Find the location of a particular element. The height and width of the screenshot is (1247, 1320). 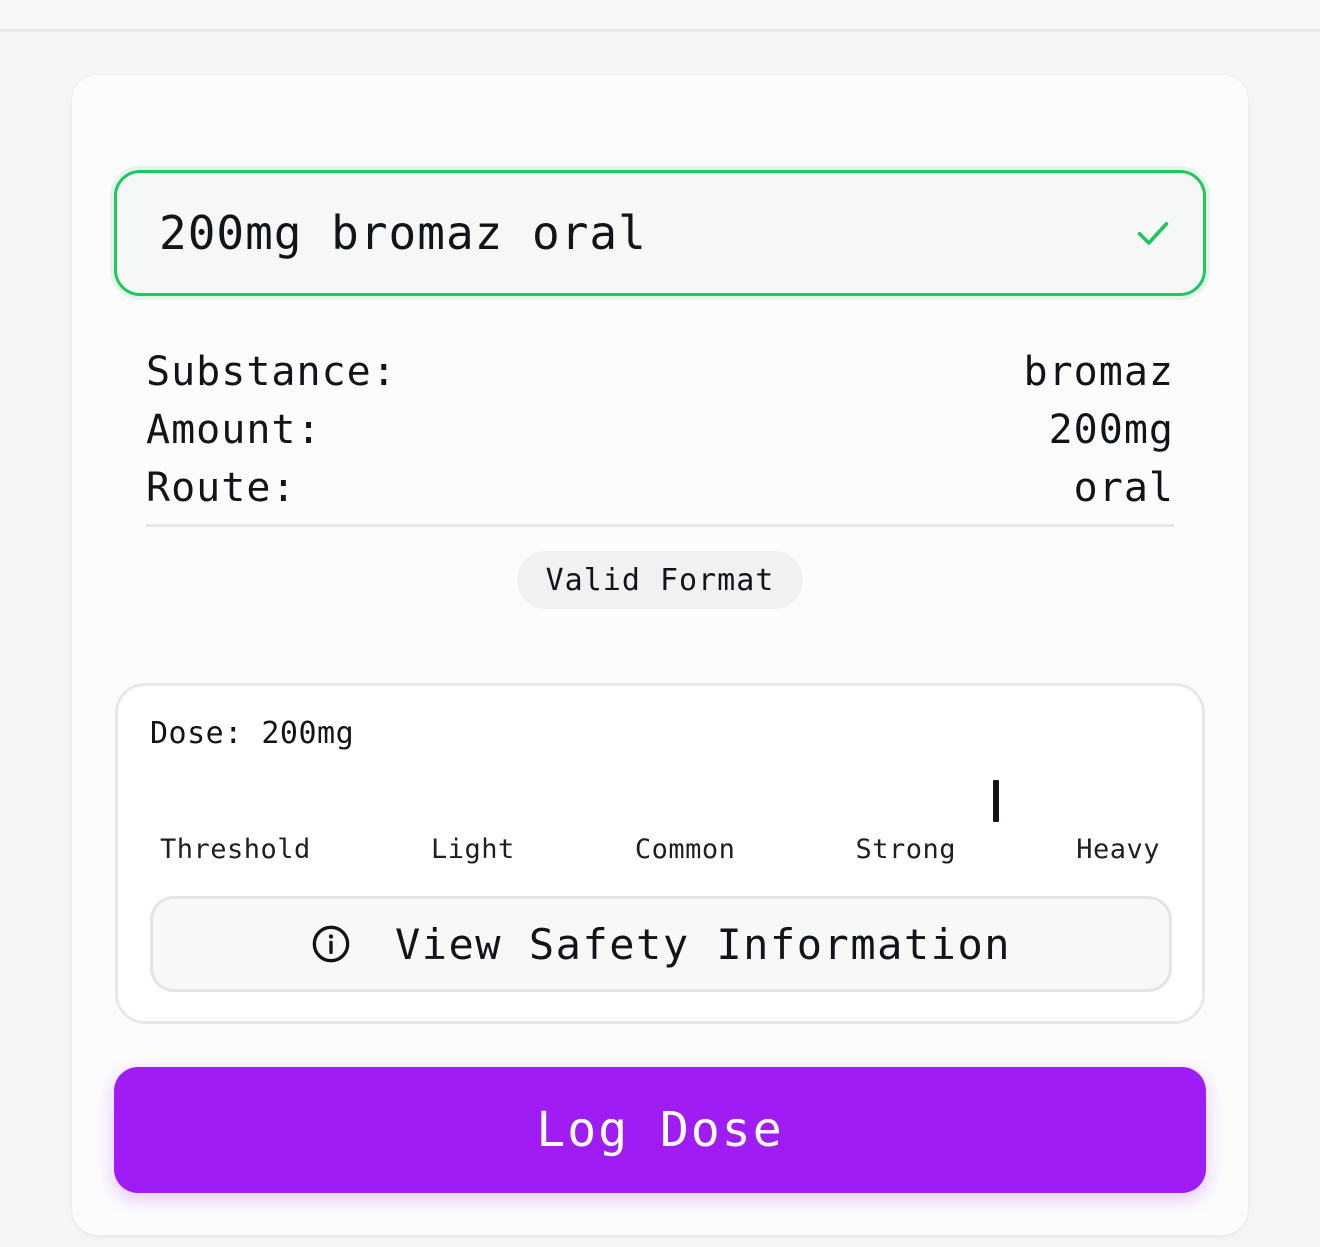

check-icon is located at coordinates (1153, 233).